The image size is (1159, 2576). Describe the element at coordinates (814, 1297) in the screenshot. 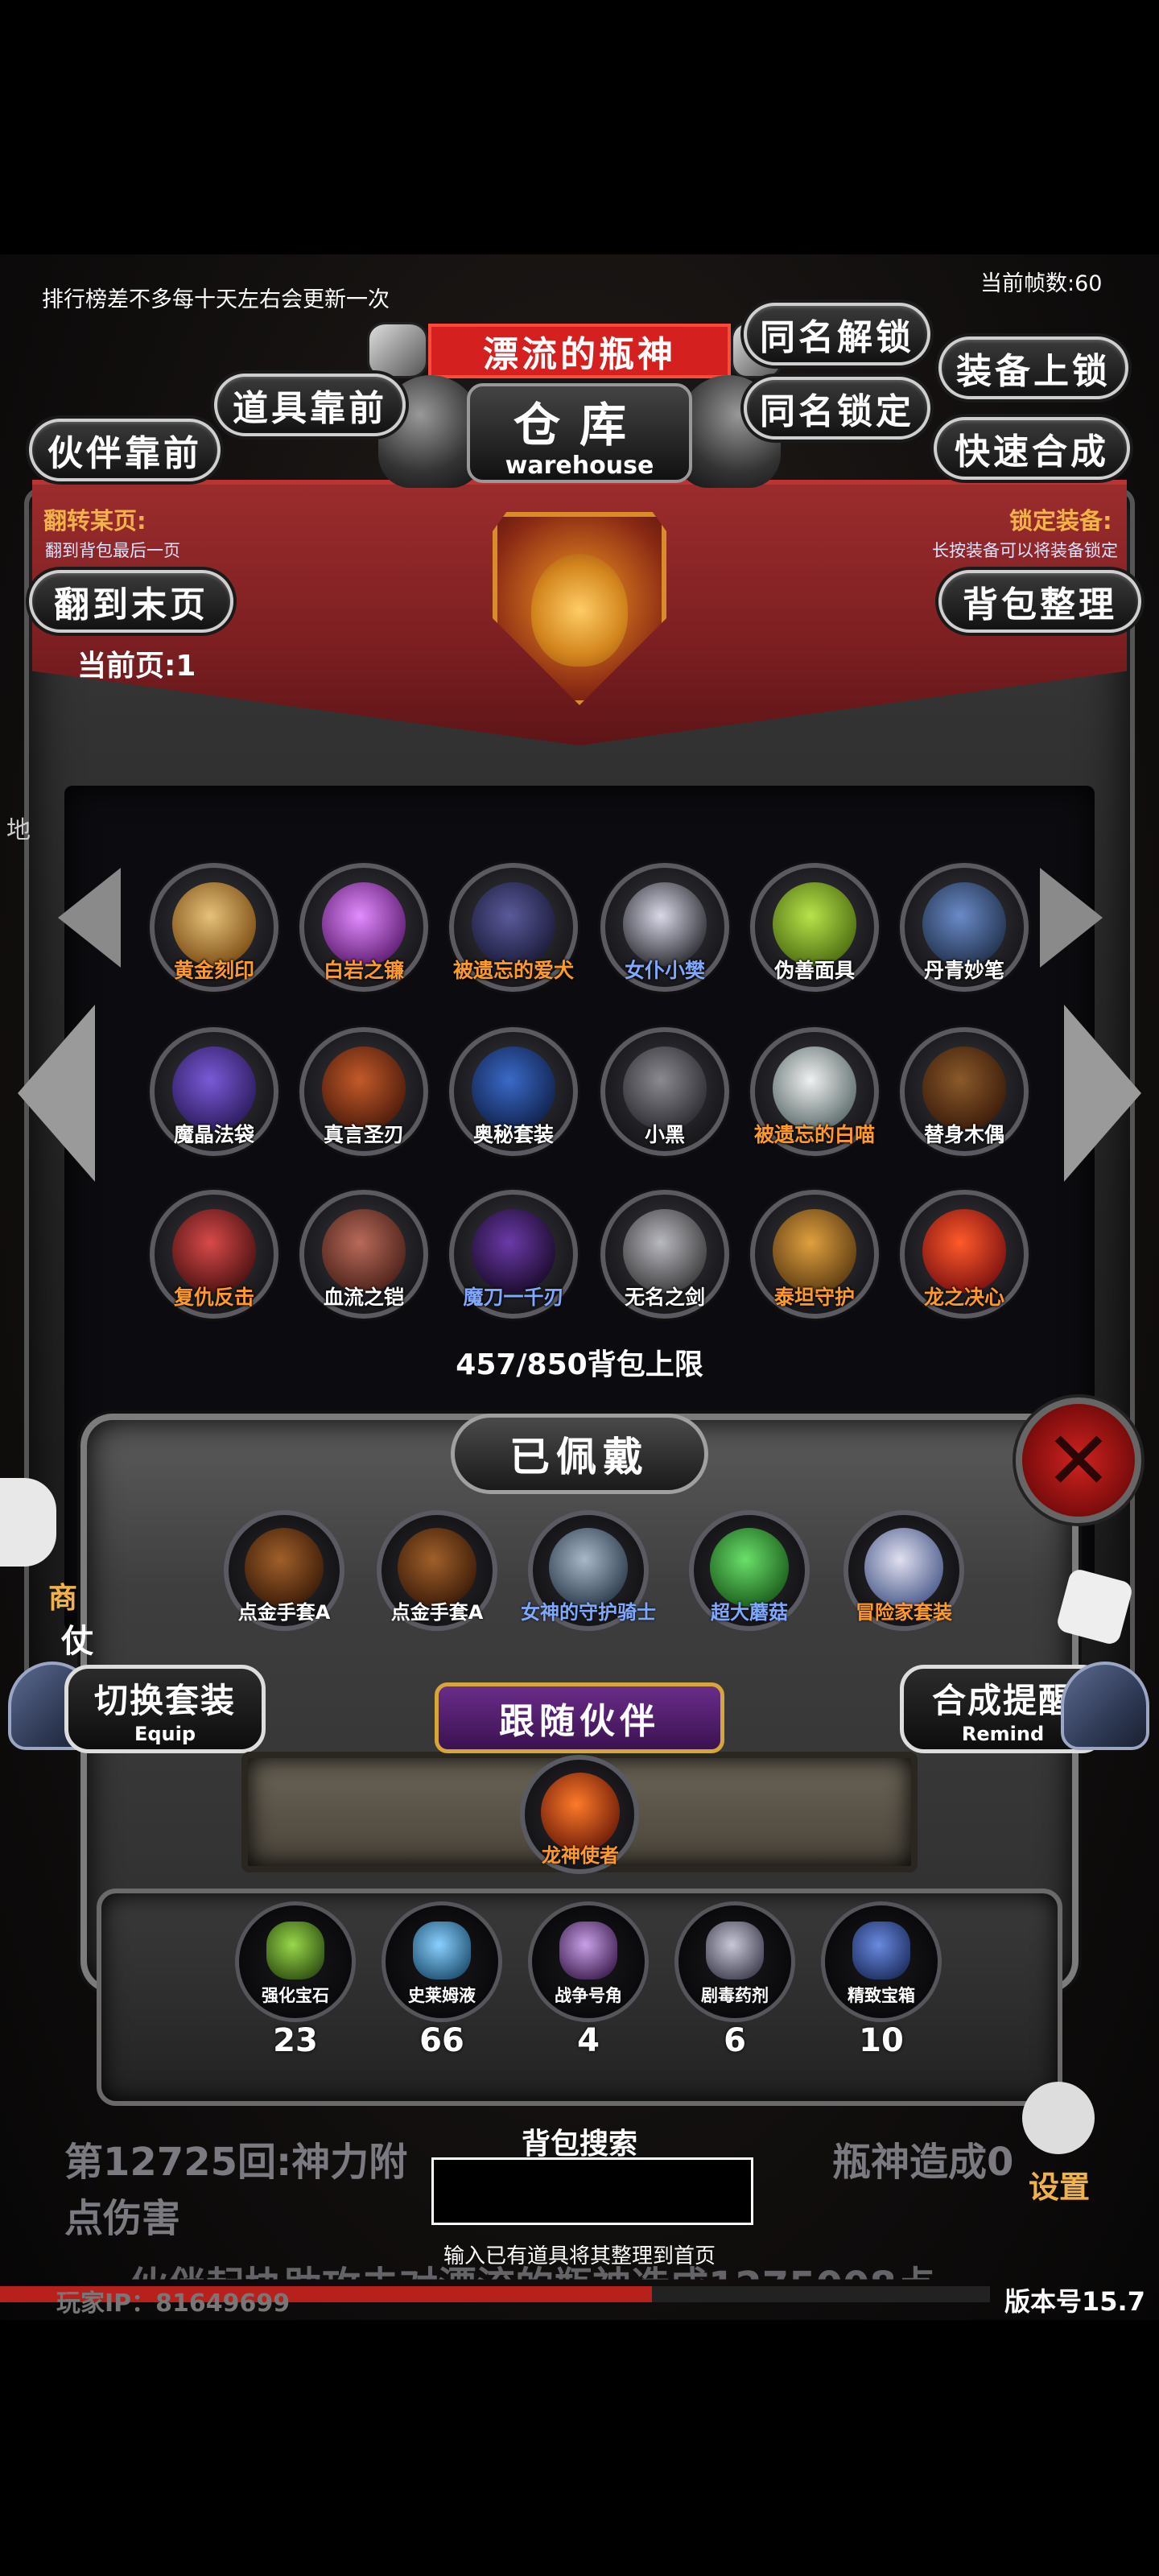

I see `inventory-item-name: 泰坦守护` at that location.